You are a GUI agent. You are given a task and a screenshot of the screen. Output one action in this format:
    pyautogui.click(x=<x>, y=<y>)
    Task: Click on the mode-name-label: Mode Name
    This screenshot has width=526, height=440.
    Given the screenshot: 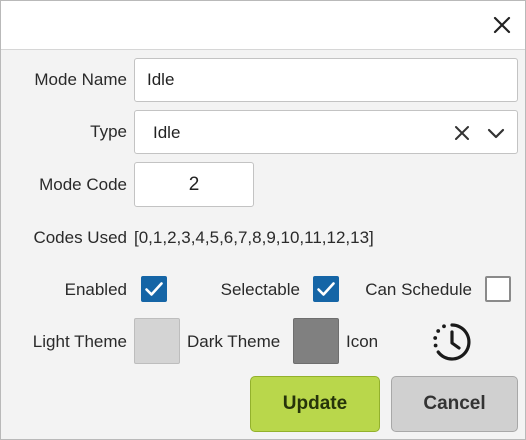 What is the action you would take?
    pyautogui.click(x=80, y=79)
    